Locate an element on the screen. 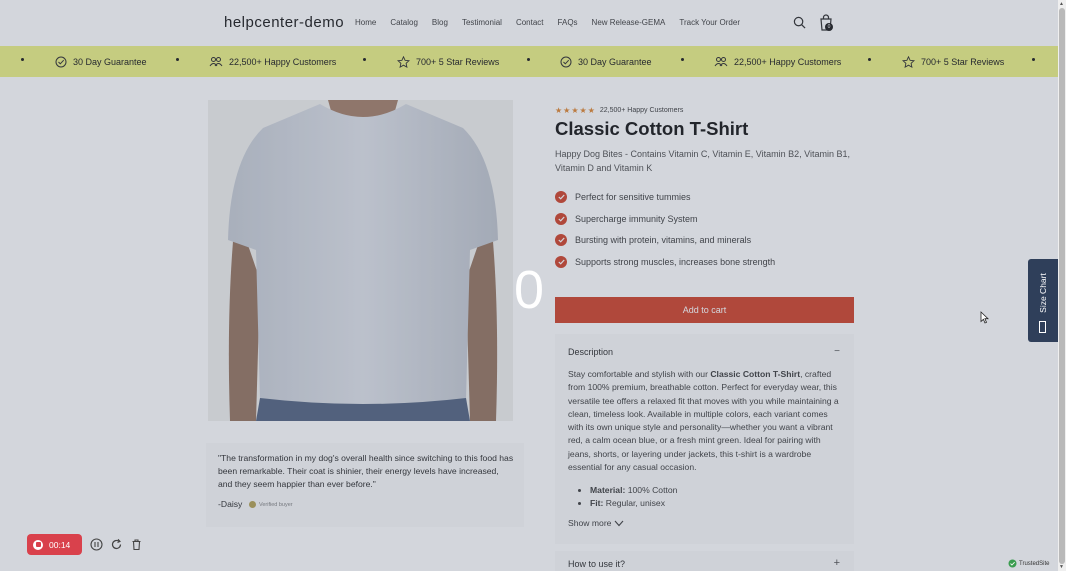  size-chart-tab: Size Chart is located at coordinates (1043, 300).